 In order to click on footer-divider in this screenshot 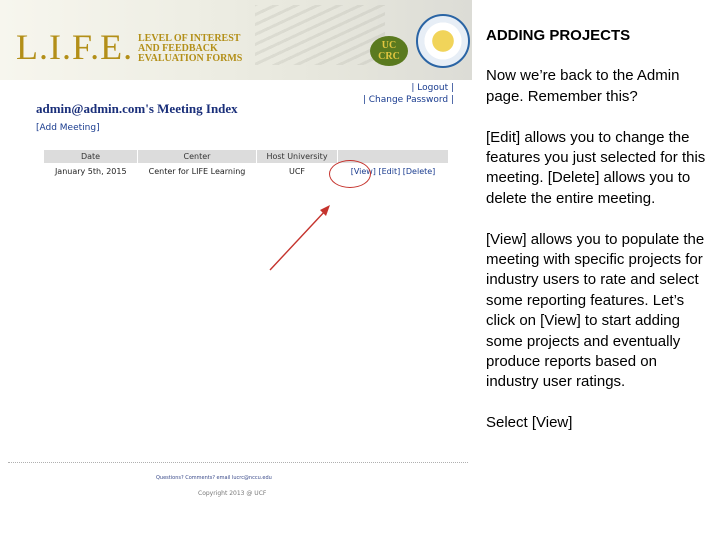, I will do `click(238, 462)`.